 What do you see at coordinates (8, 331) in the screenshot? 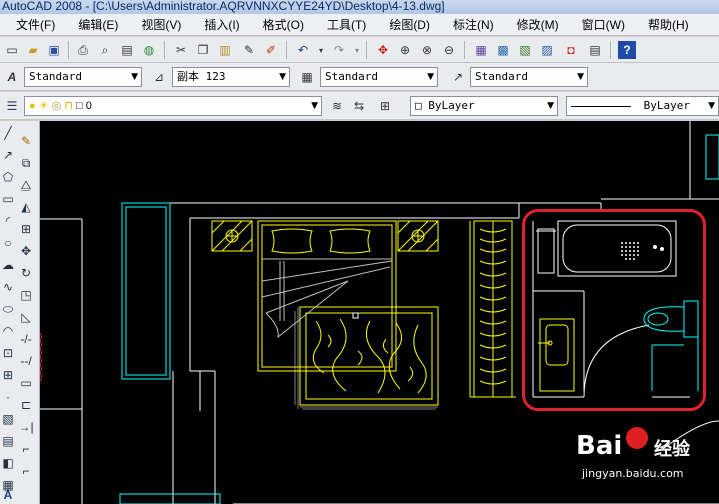
I see `ellipse-arc-icon: ◠` at bounding box center [8, 331].